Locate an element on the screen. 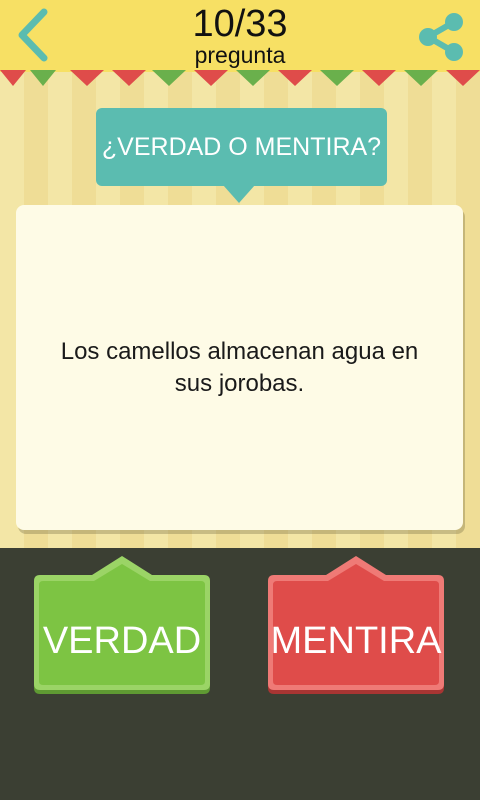 The height and width of the screenshot is (800, 480). false-button: MENTIRA is located at coordinates (356, 625).